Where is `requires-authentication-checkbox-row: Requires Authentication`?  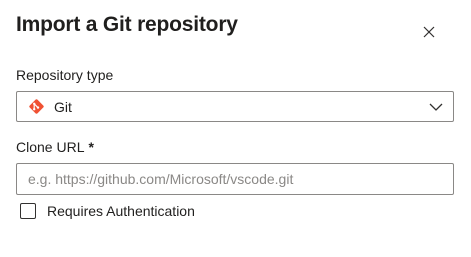 requires-authentication-checkbox-row: Requires Authentication is located at coordinates (107, 211).